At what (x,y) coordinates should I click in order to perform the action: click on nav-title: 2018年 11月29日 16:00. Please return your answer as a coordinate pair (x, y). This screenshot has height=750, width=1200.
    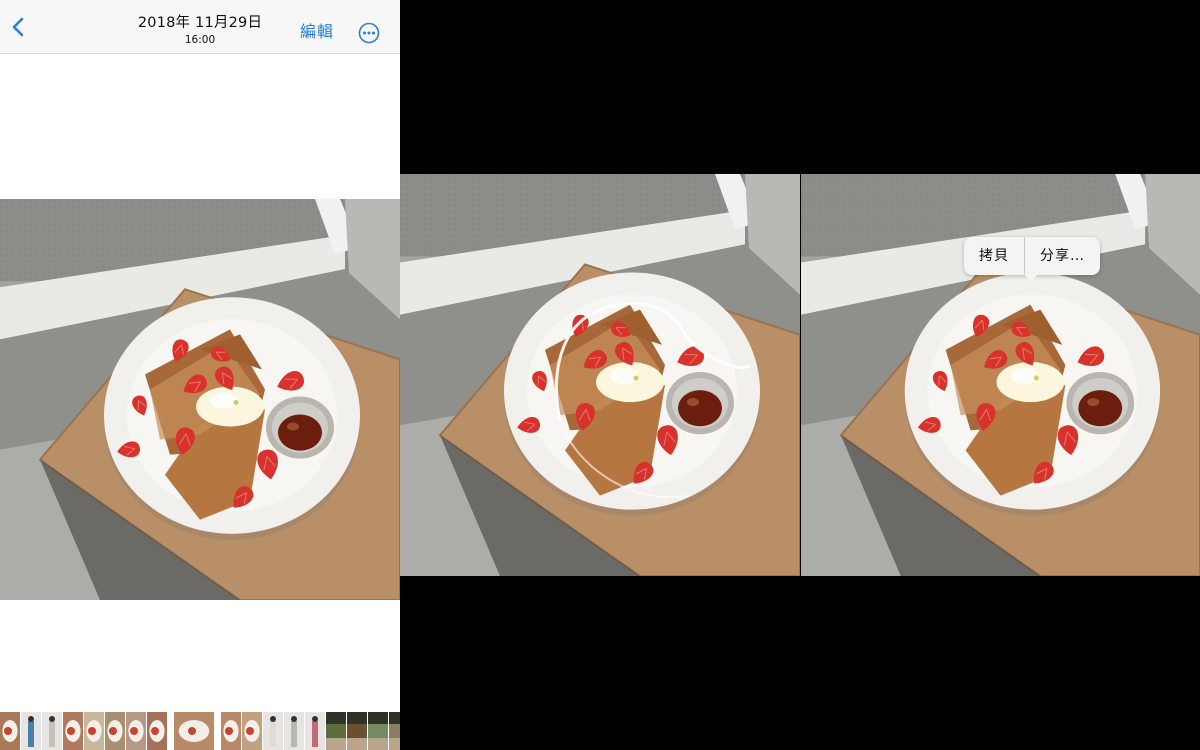
    Looking at the image, I should click on (200, 30).